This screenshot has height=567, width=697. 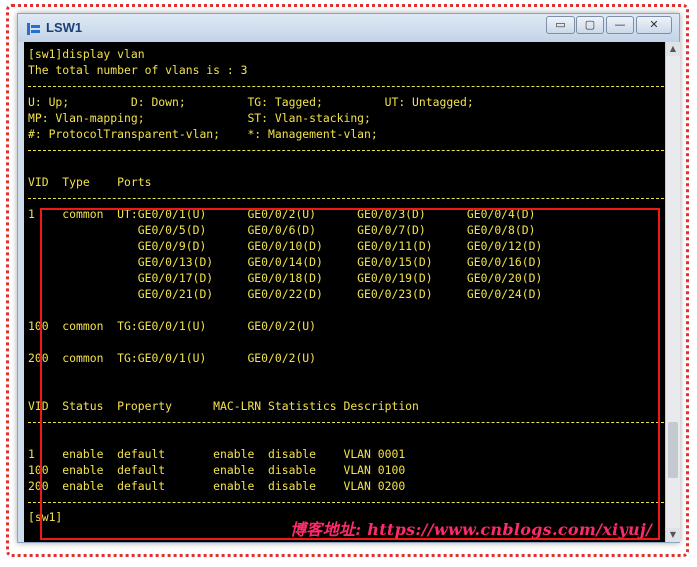 What do you see at coordinates (138, 70) in the screenshot?
I see `console-line: The total number of vlans is : 3` at bounding box center [138, 70].